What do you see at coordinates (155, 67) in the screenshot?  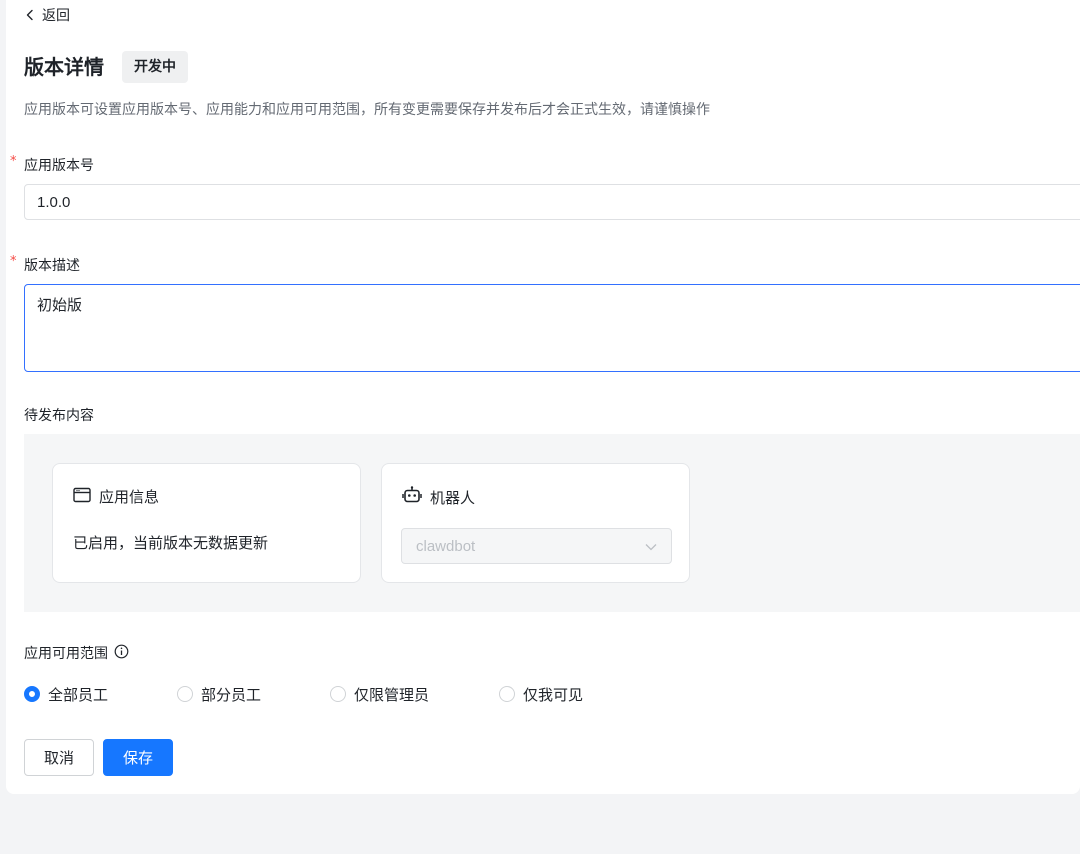 I see `status-badge: 开发中` at bounding box center [155, 67].